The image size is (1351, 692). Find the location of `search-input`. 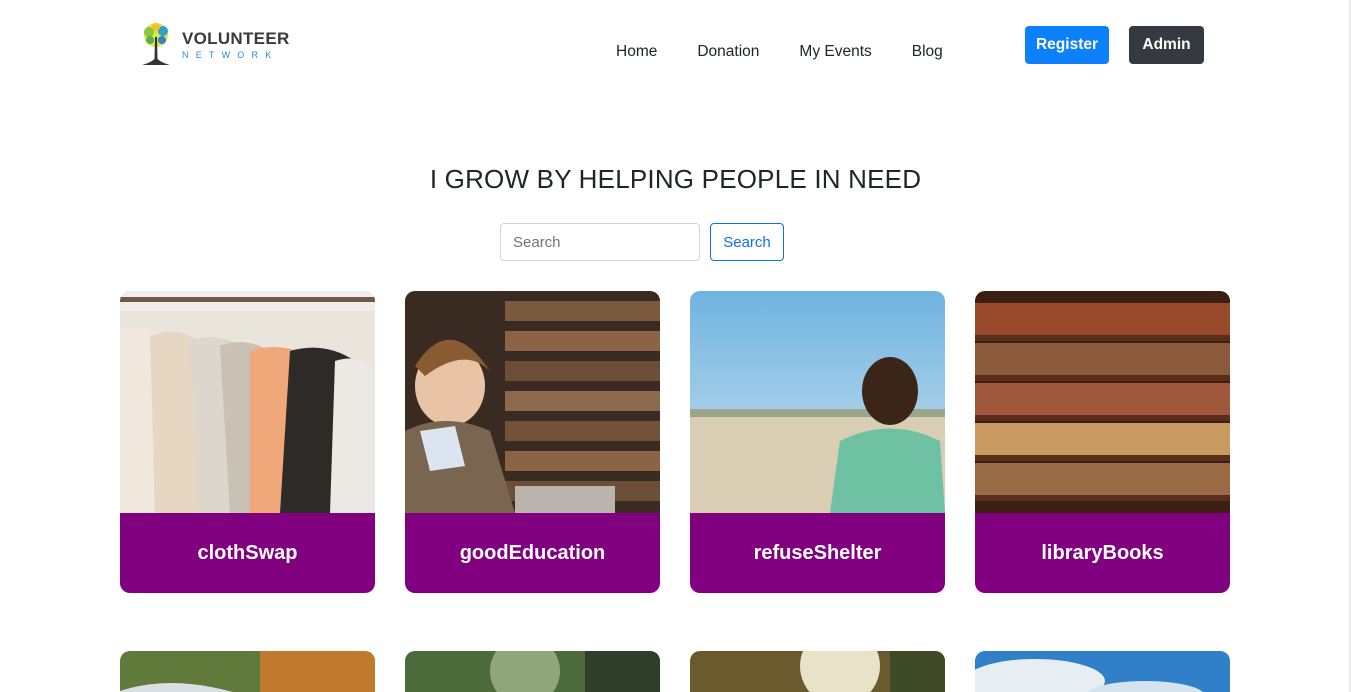

search-input is located at coordinates (600, 242).